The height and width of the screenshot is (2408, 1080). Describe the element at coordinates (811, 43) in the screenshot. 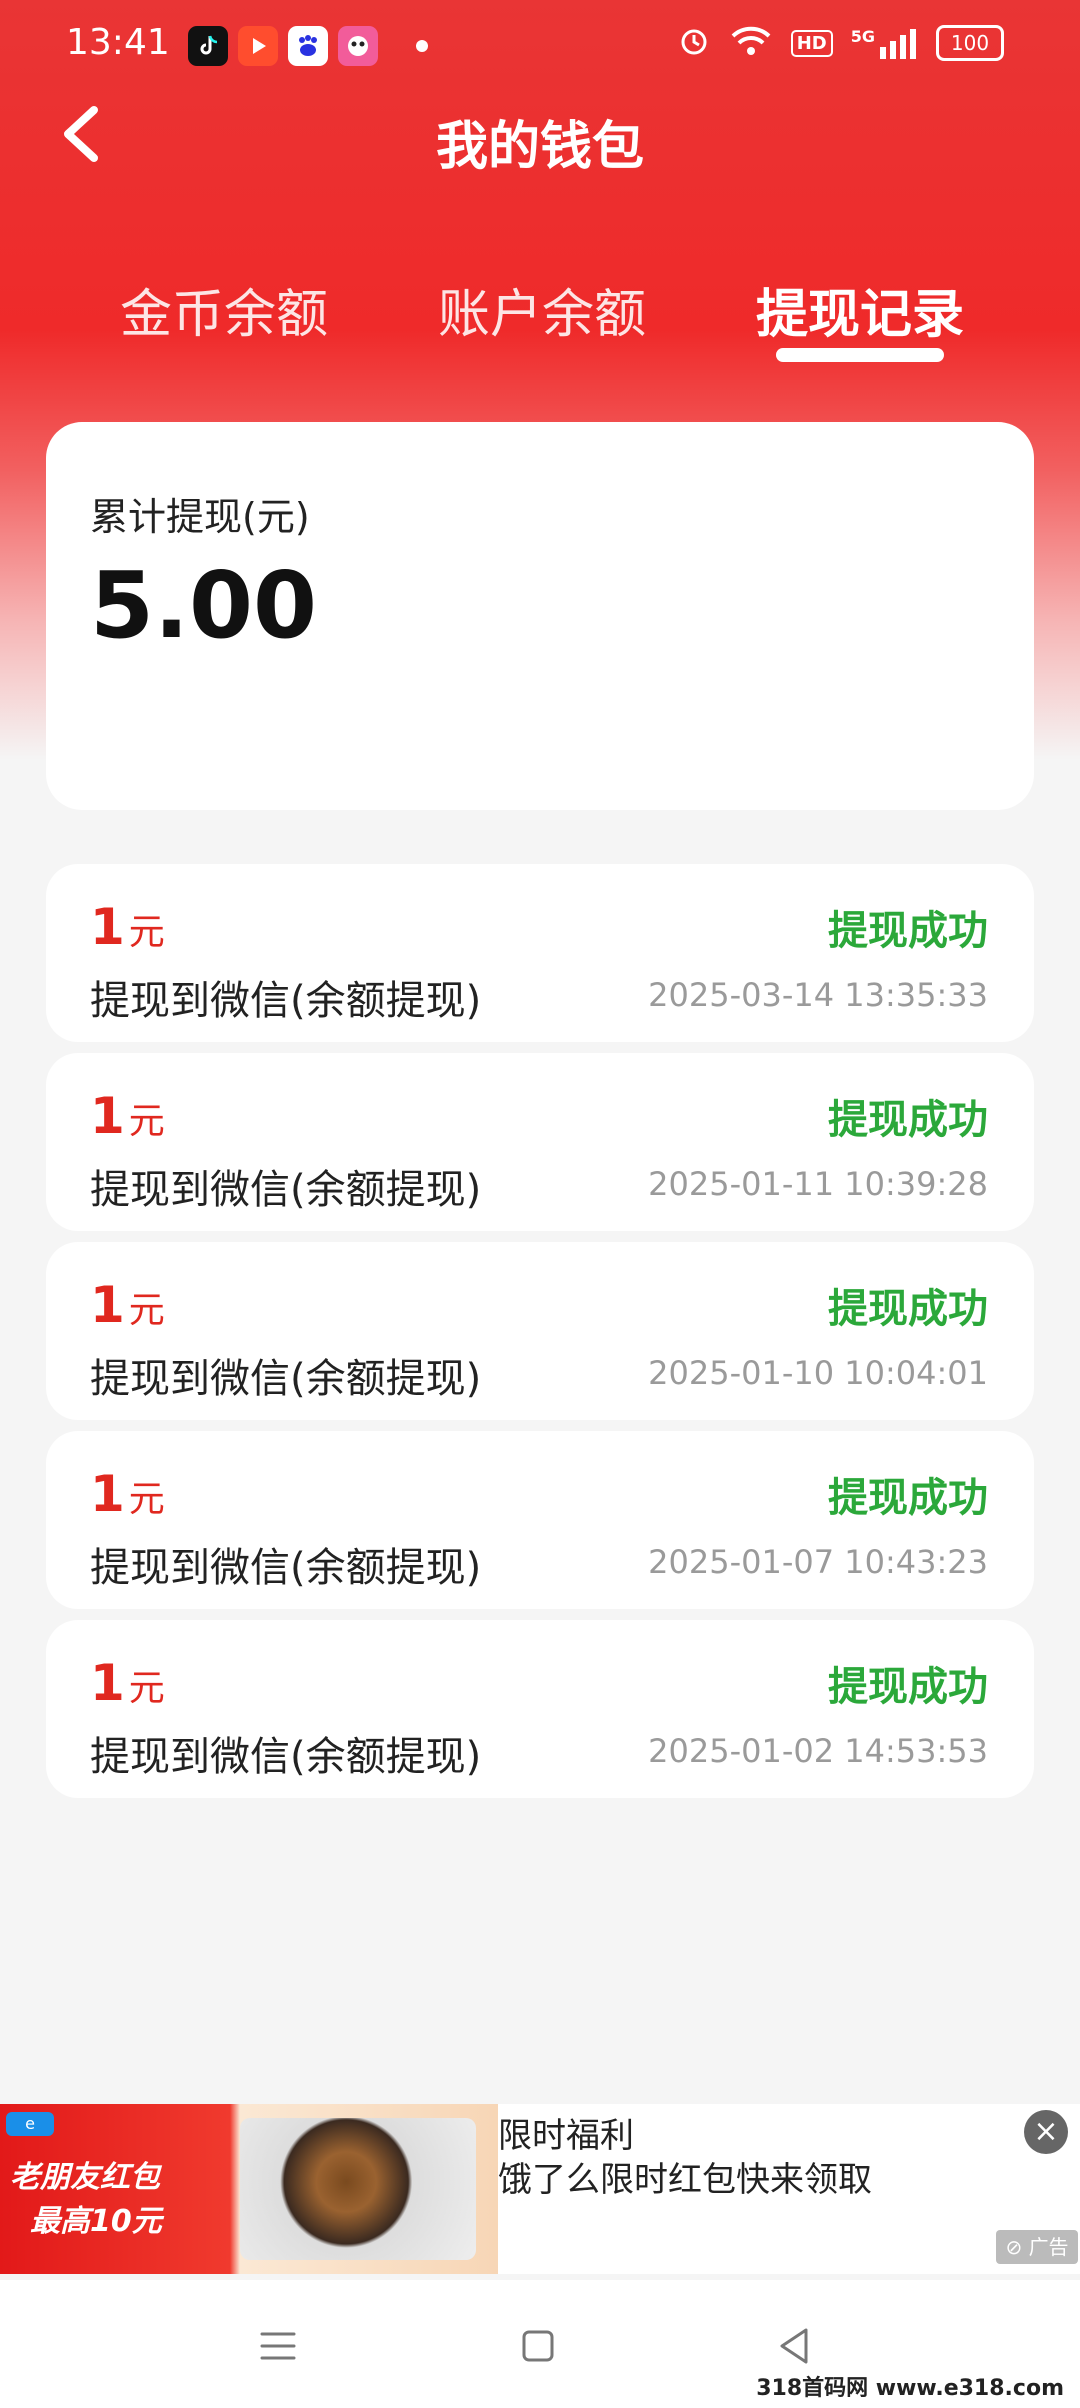

I see `hd-badge: HD` at that location.